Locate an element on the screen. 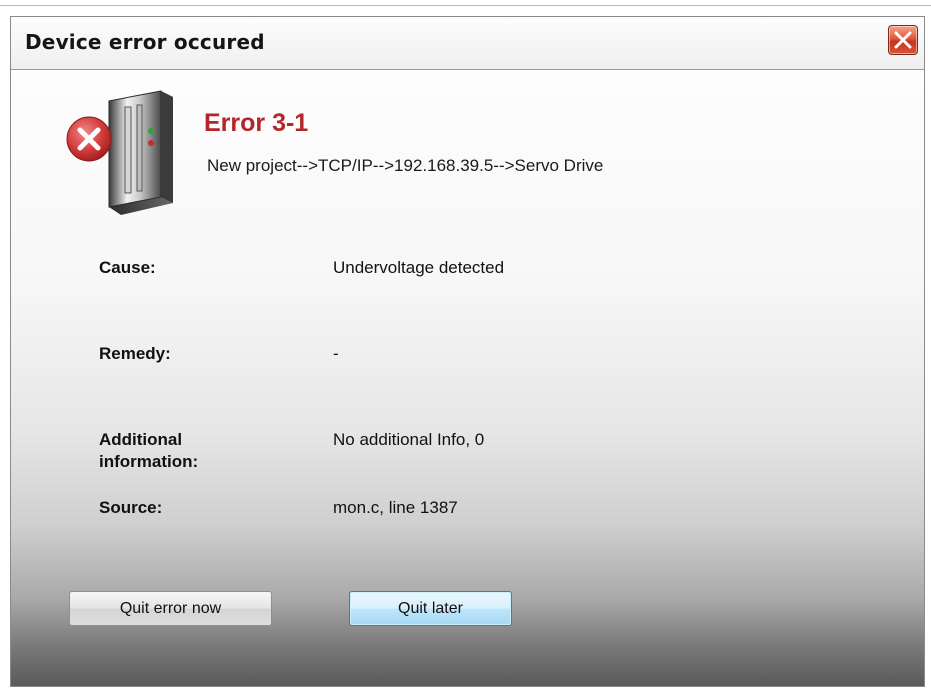  close-icon is located at coordinates (903, 40).